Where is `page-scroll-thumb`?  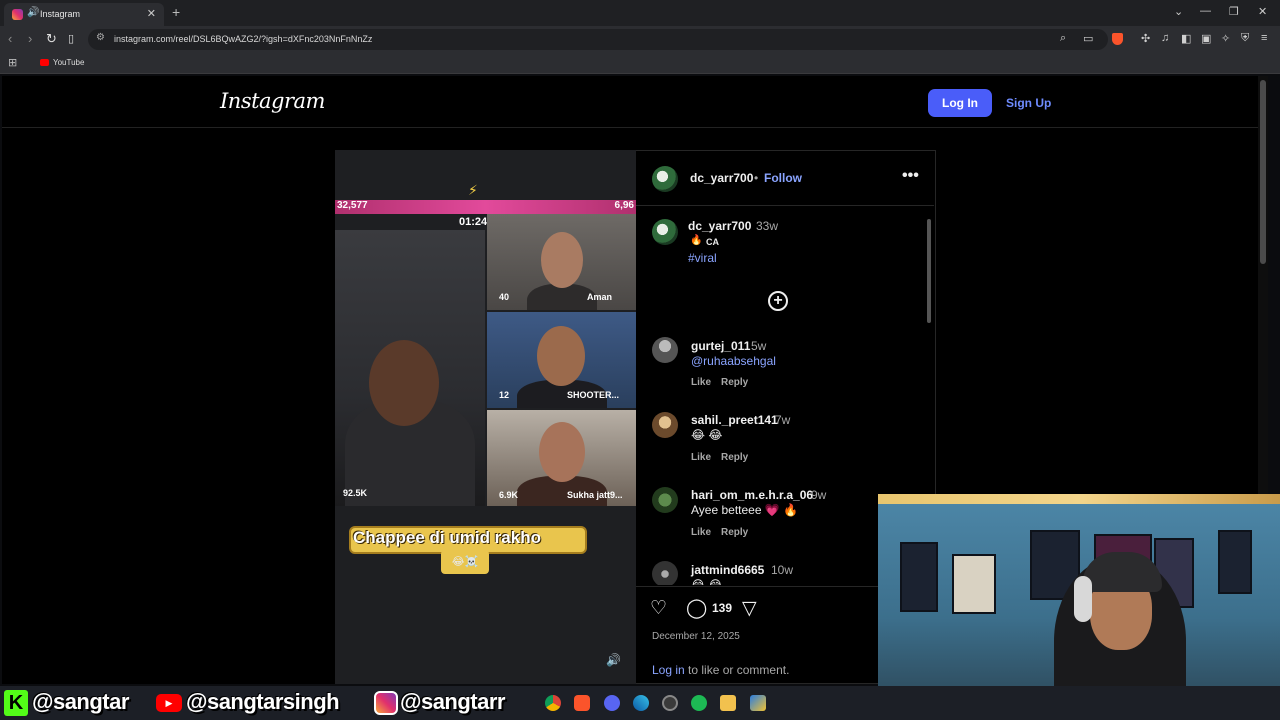
page-scroll-thumb is located at coordinates (1263, 172).